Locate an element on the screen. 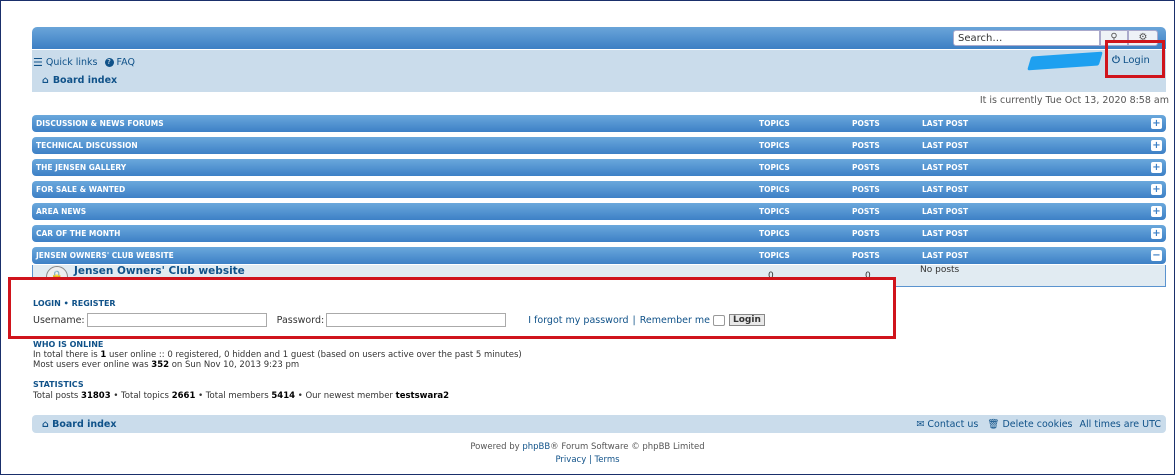  help-icon: ? is located at coordinates (109, 62).